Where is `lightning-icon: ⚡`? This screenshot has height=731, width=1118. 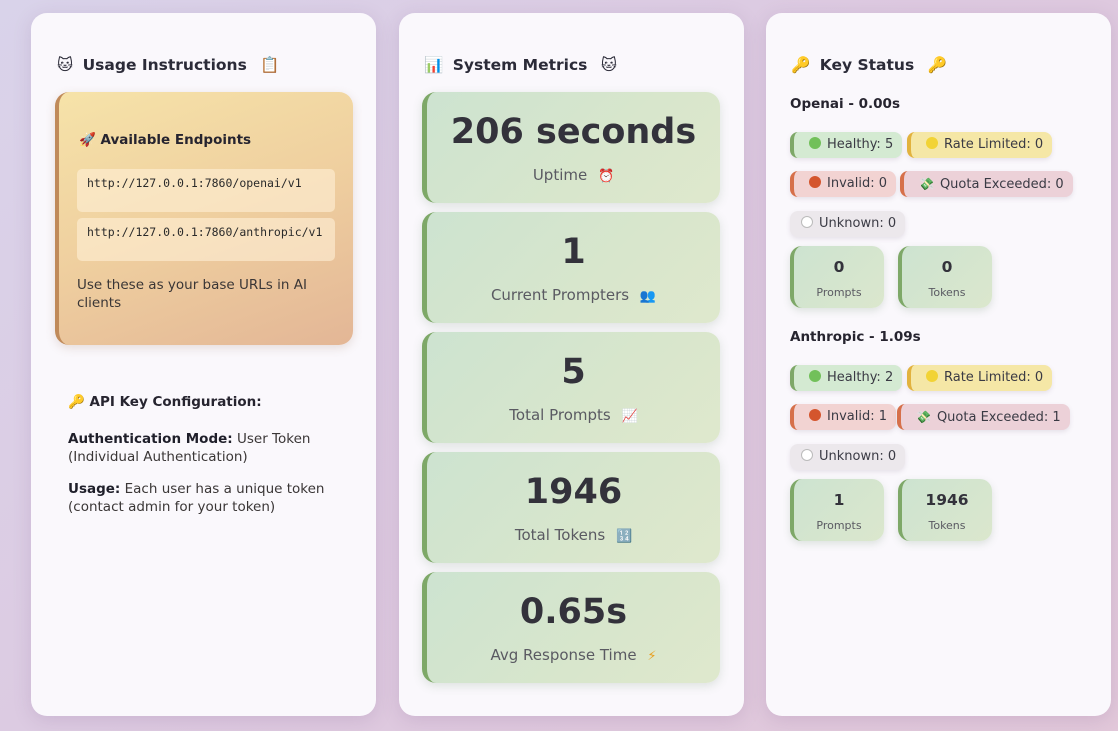 lightning-icon: ⚡ is located at coordinates (652, 656).